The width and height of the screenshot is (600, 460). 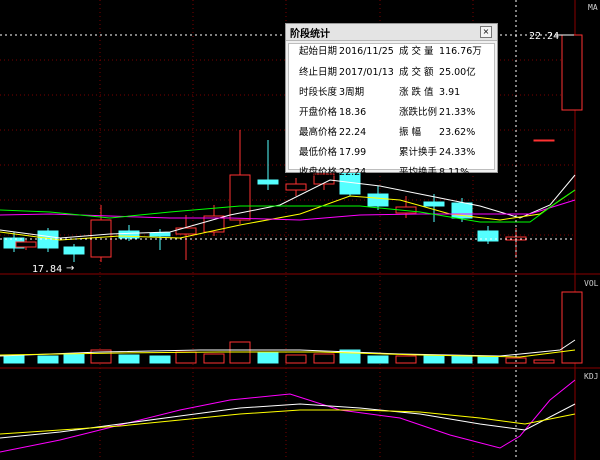 What do you see at coordinates (333, 112) in the screenshot?
I see `stat-open-price: 开盘价格 18.36` at bounding box center [333, 112].